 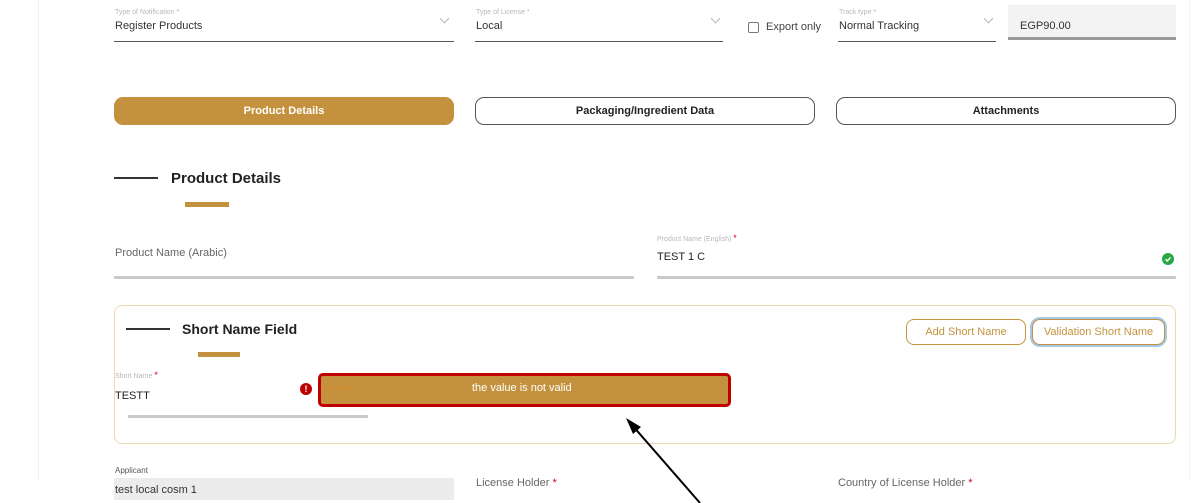 What do you see at coordinates (240, 329) in the screenshot?
I see `short-name-section-title: Short Name Field` at bounding box center [240, 329].